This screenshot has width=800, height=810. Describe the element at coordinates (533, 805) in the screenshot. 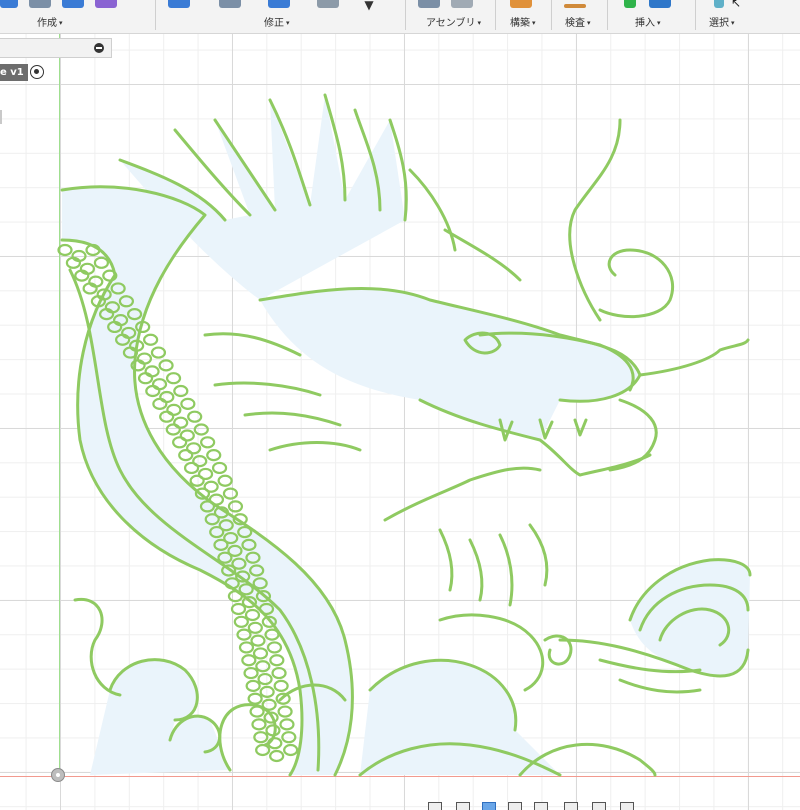

I see `navigation-bar` at that location.